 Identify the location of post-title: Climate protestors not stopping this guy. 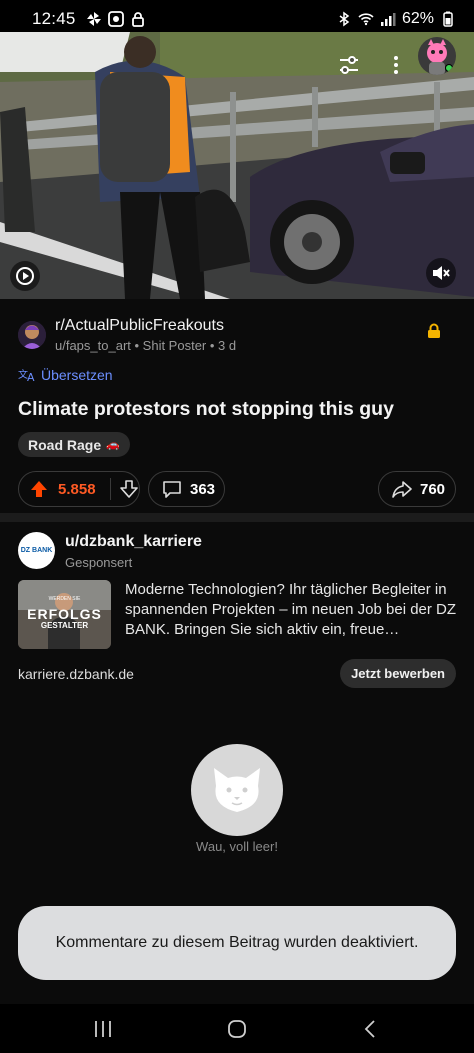
(206, 409).